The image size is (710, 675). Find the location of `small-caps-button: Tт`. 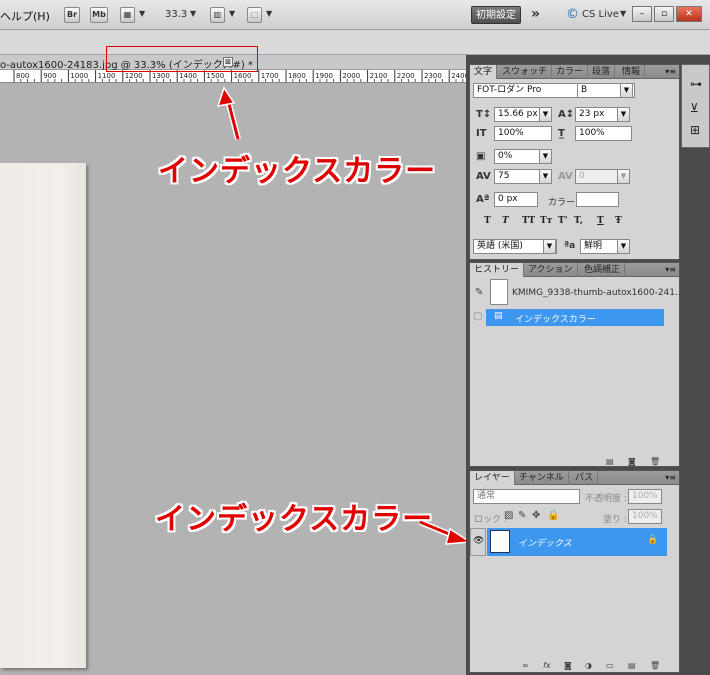

small-caps-button: Tт is located at coordinates (546, 221).